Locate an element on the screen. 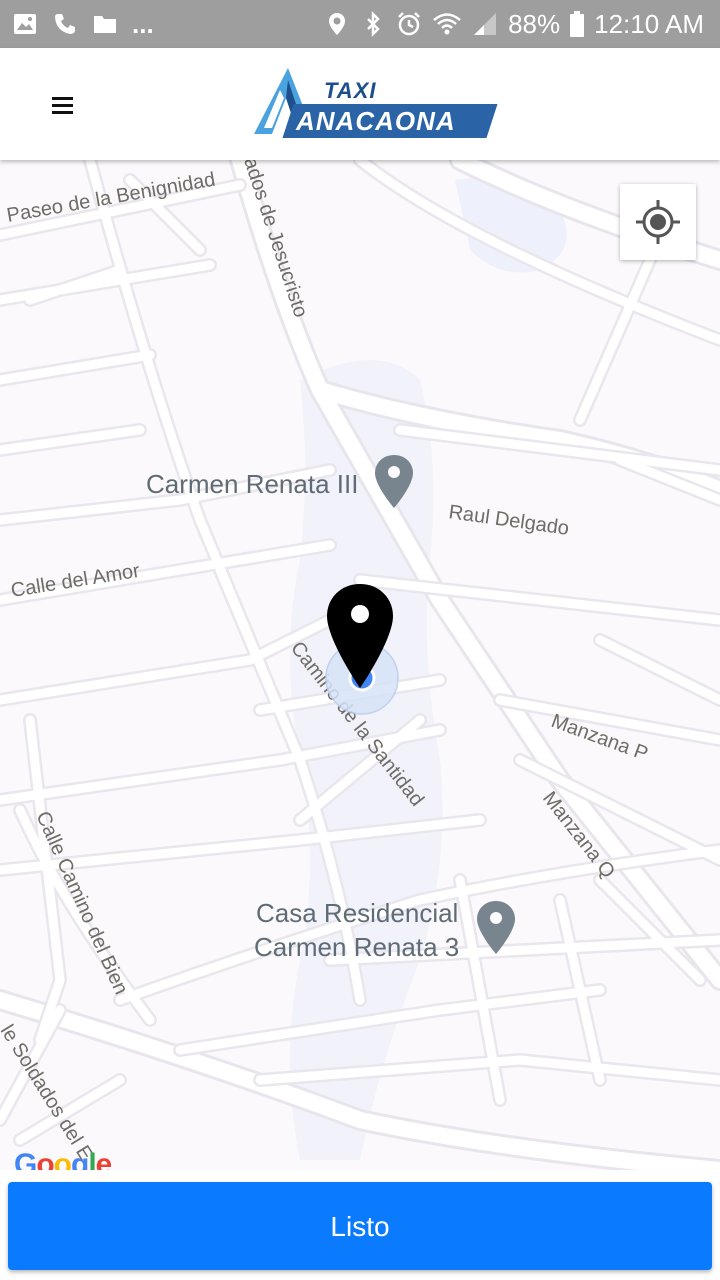 The width and height of the screenshot is (720, 1280). image-icon is located at coordinates (25, 24).